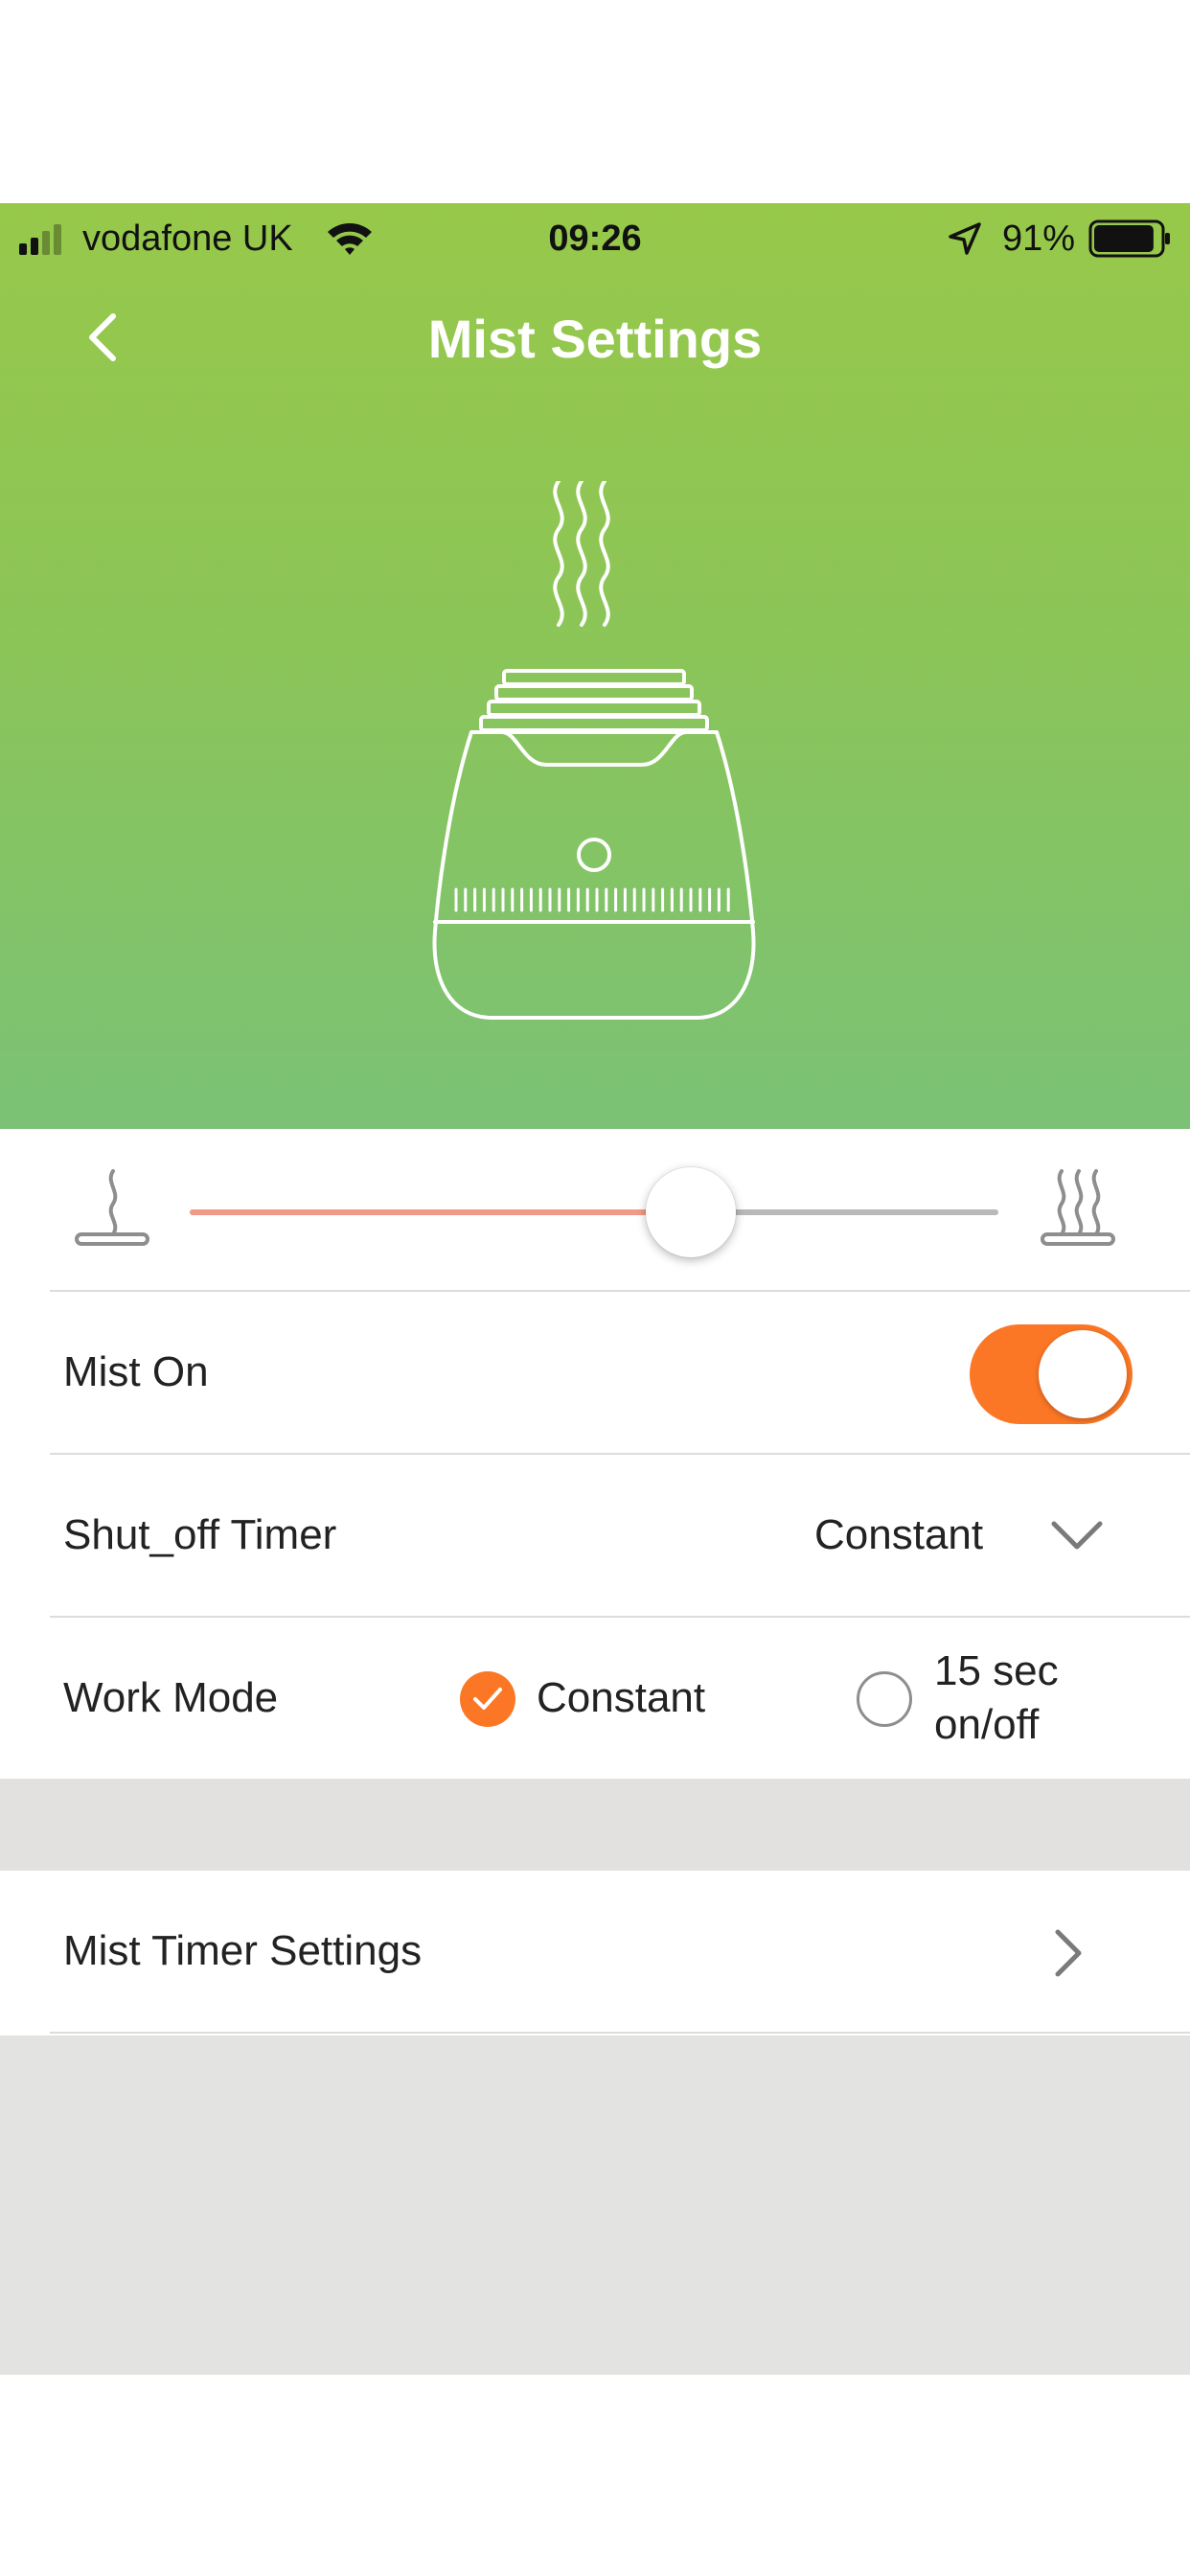  I want to click on mist-timer-settings-row: Mist Timer Settings, so click(595, 1951).